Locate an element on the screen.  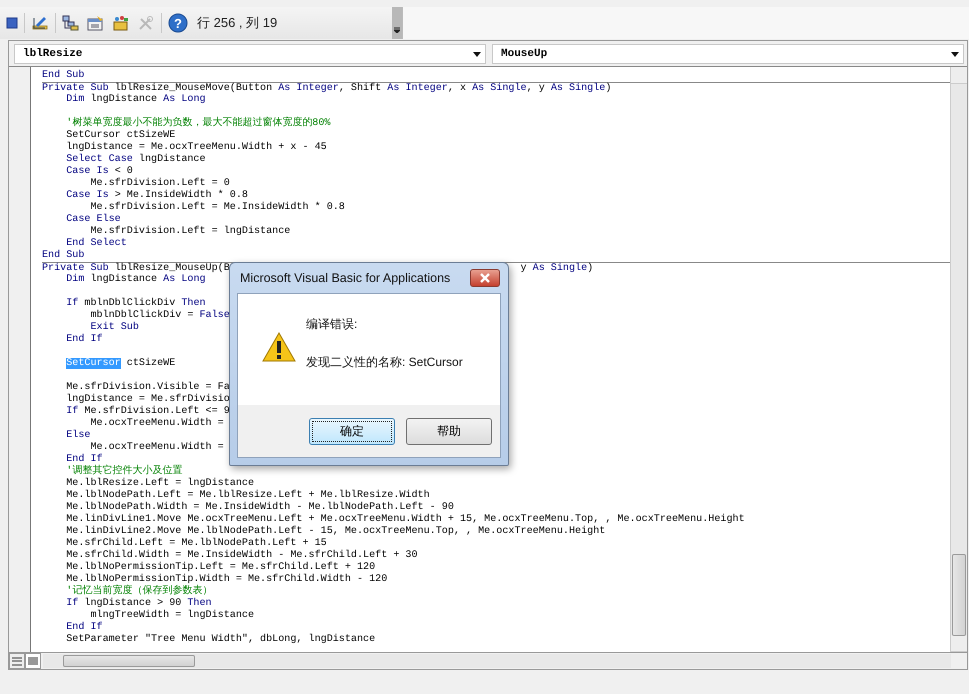
code-line: Me.lblNoPermissionTip.Width = Me.sfrChild.Width - 120 is located at coordinates (226, 579).